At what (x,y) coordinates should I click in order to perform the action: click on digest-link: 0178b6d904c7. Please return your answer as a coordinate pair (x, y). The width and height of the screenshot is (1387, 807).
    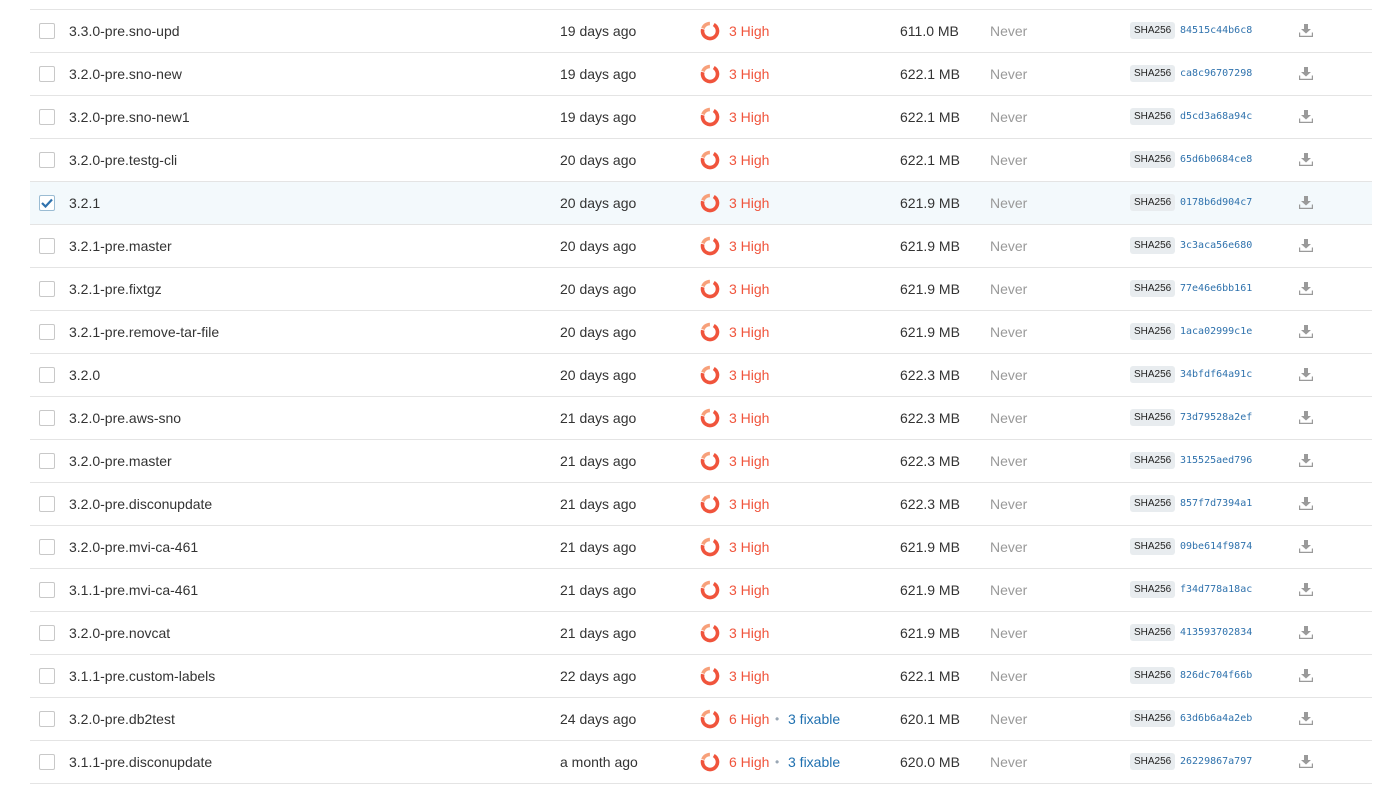
    Looking at the image, I should click on (1216, 203).